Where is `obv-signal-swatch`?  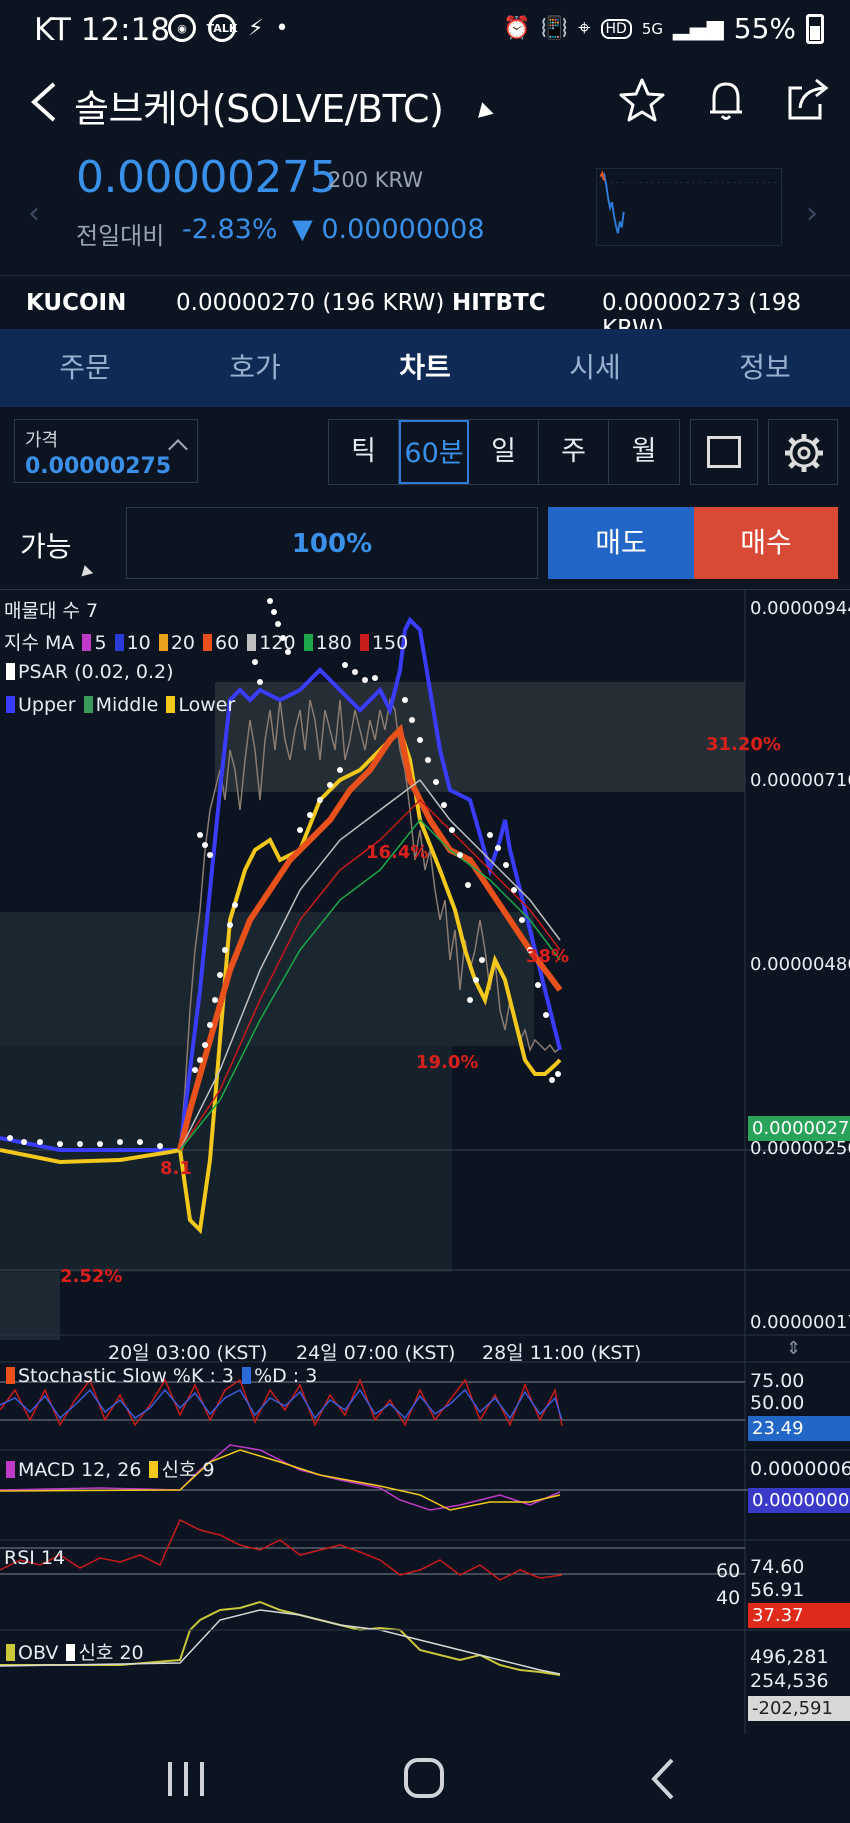 obv-signal-swatch is located at coordinates (71, 1652).